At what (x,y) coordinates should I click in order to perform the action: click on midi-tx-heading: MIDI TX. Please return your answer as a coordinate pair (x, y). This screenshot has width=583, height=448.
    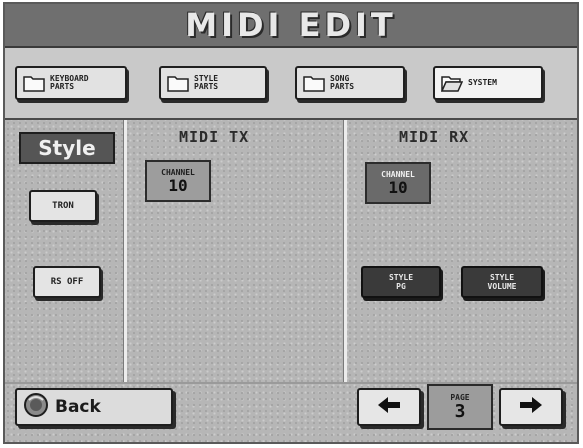
    Looking at the image, I should click on (214, 137).